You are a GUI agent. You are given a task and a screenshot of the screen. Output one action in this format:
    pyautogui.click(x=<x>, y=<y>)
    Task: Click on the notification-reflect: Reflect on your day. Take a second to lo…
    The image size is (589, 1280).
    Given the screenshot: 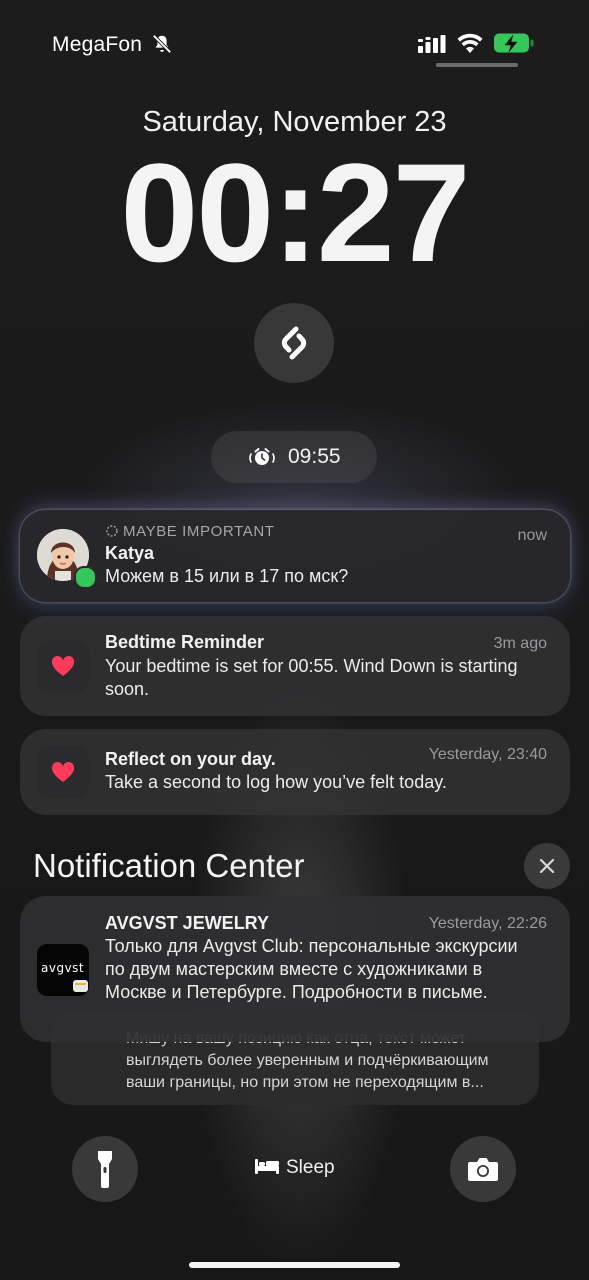 What is the action you would take?
    pyautogui.click(x=295, y=772)
    